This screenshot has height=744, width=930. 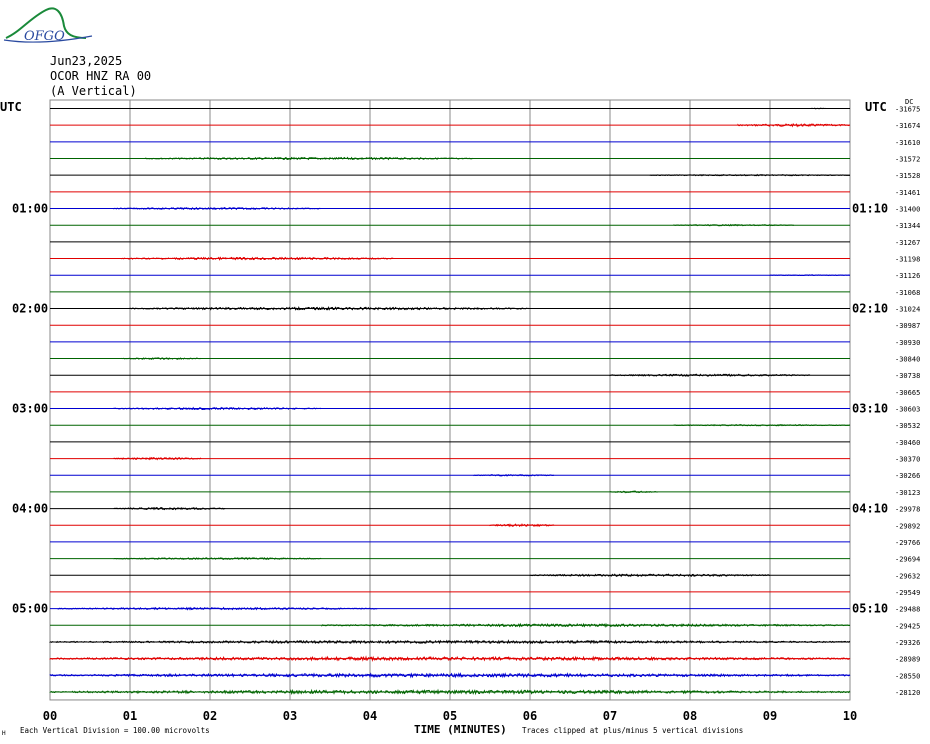 I want to click on time-label-left: 01:00, so click(x=30, y=209).